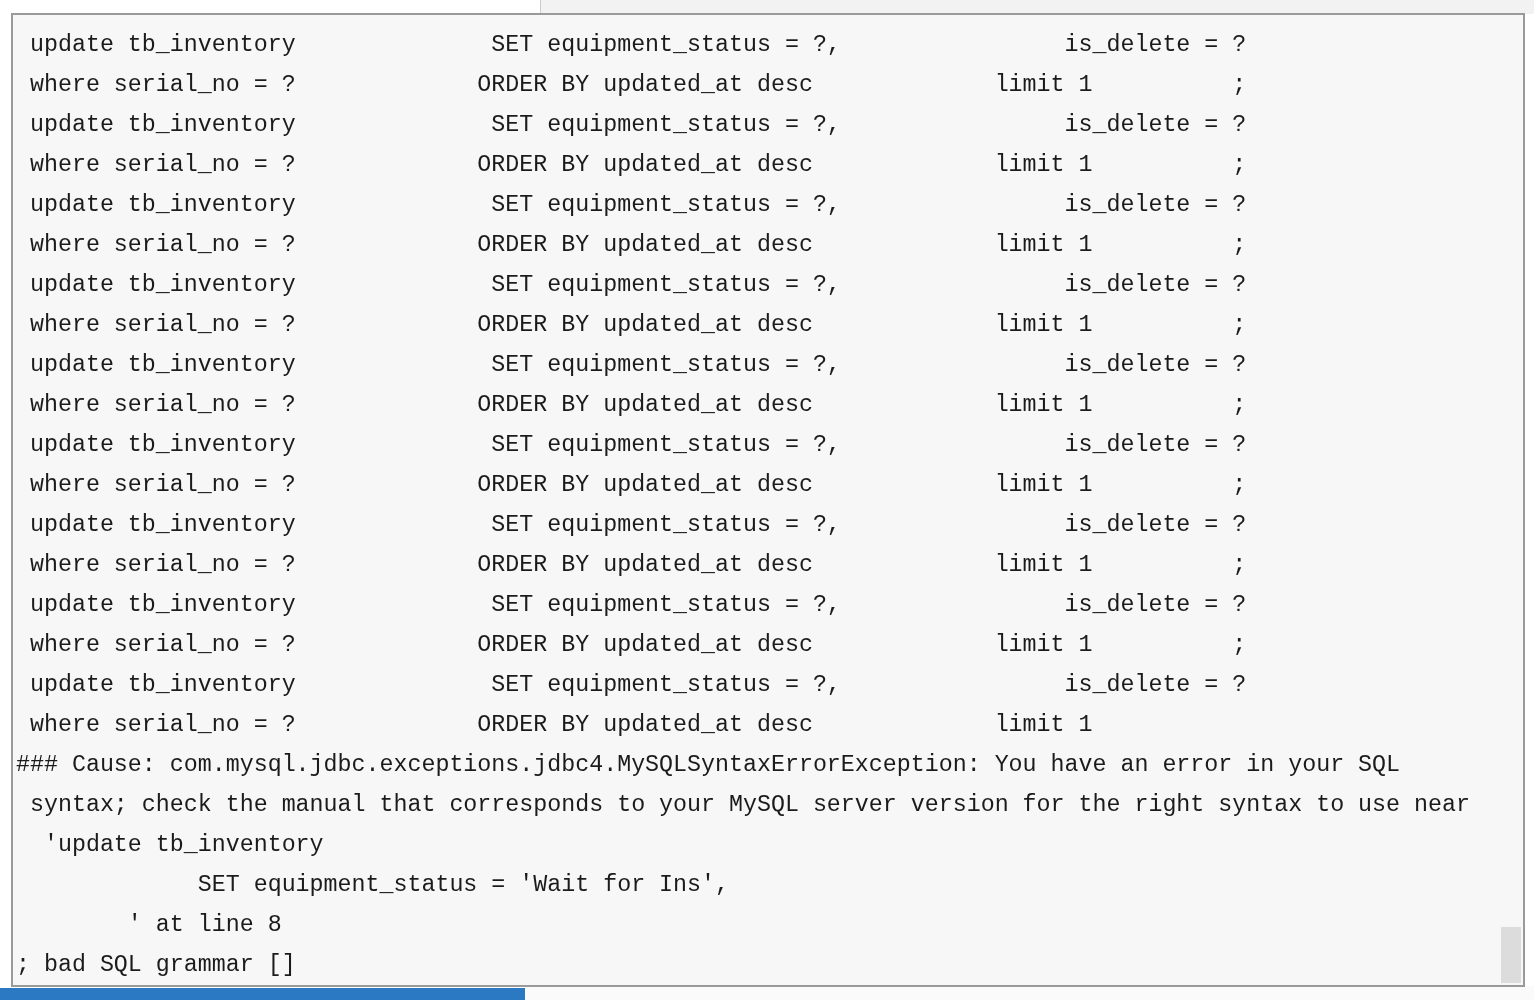  What do you see at coordinates (749, 805) in the screenshot?
I see `code-line: syntax; check the manual that corresponds to your MySQL server version for the right syntax to use near` at bounding box center [749, 805].